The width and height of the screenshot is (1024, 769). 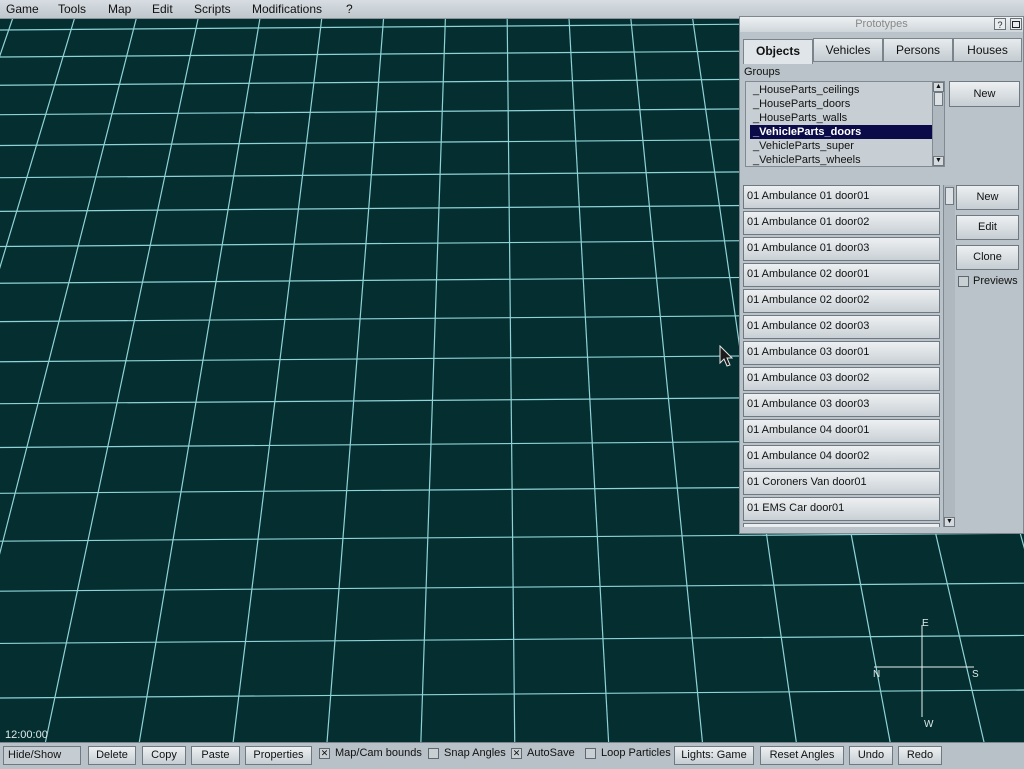 What do you see at coordinates (475, 753) in the screenshot?
I see `snap-angles-label: Snap Angles` at bounding box center [475, 753].